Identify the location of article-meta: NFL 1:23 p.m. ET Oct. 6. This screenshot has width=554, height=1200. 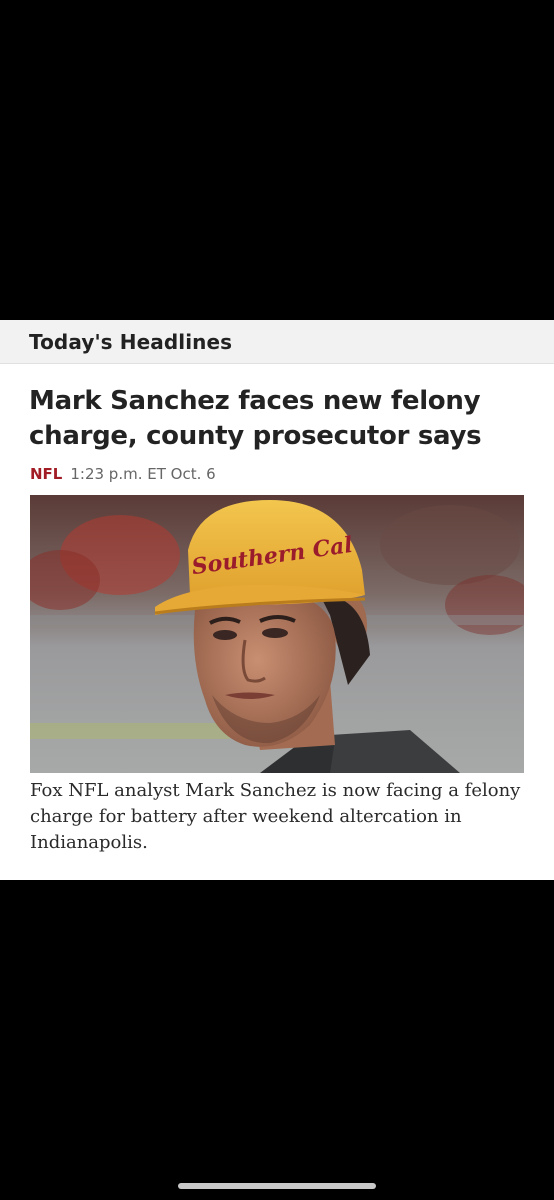
(277, 474).